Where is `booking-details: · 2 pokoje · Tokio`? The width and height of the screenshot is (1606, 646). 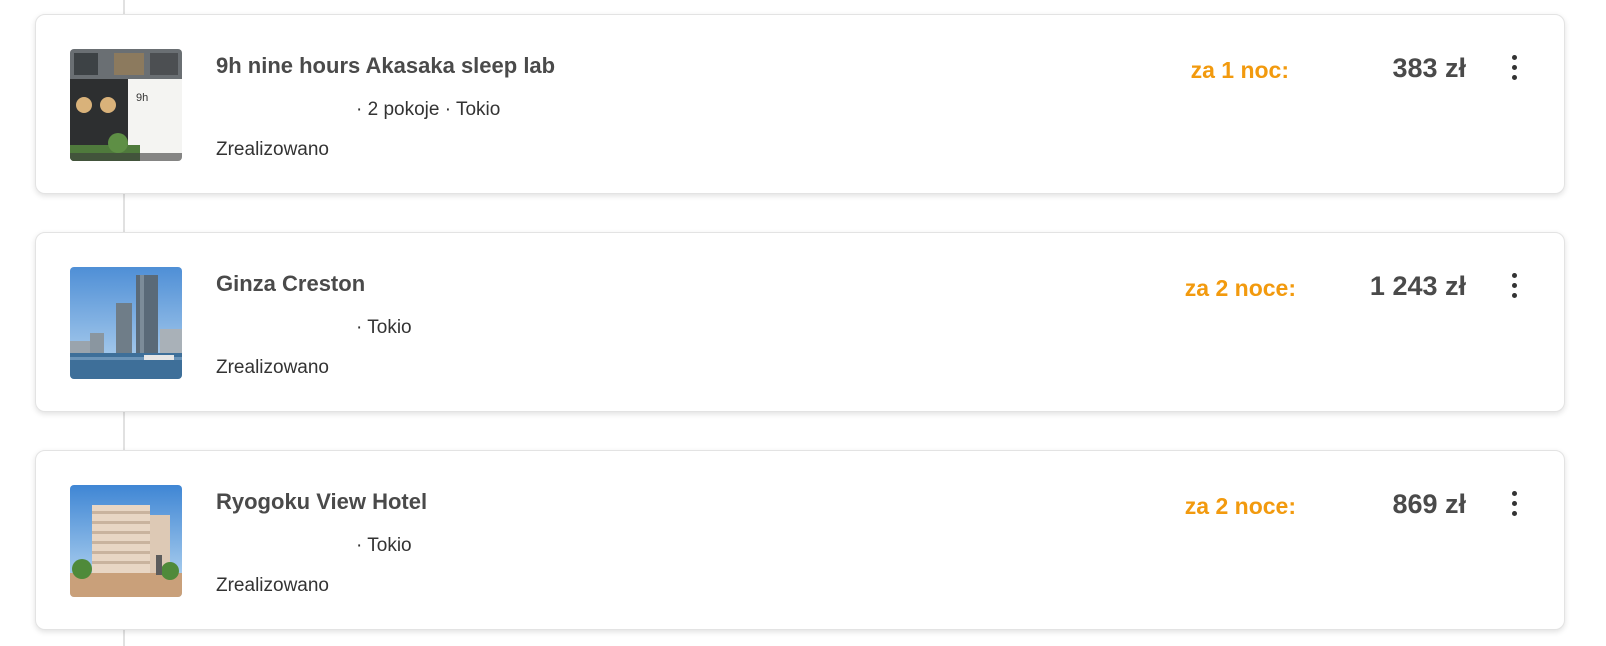
booking-details: · 2 pokoje · Tokio is located at coordinates (428, 109).